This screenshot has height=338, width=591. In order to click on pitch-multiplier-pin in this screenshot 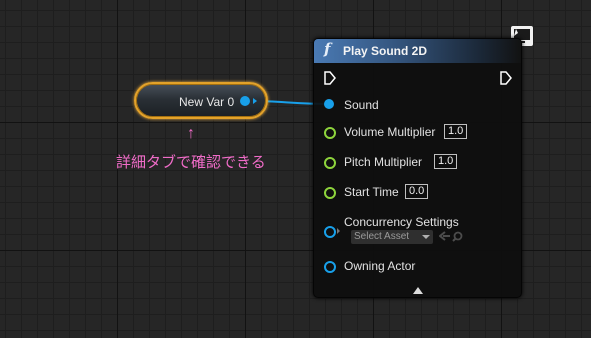, I will do `click(330, 163)`.